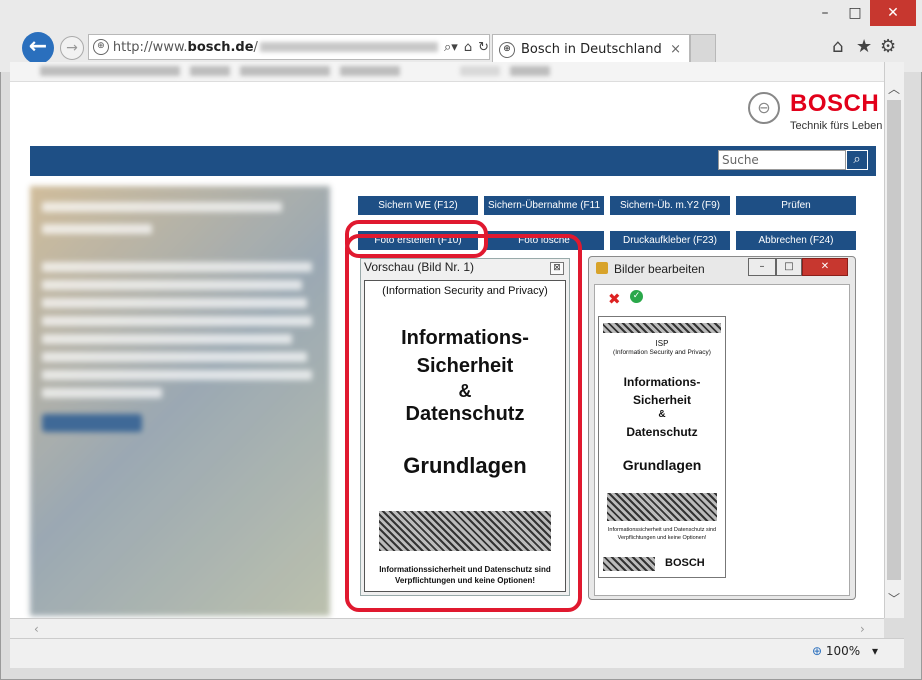 This screenshot has height=680, width=922. I want to click on doc-header: (Information Security and Privacy), so click(662, 352).